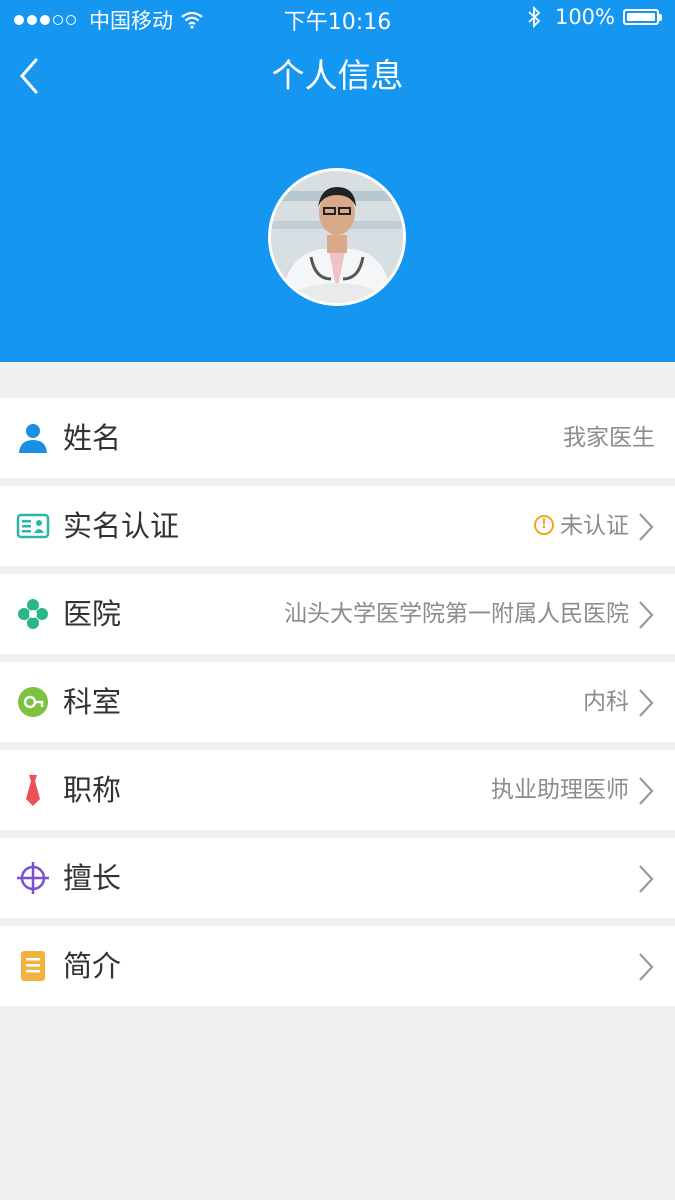  Describe the element at coordinates (33, 702) in the screenshot. I see `department-icon` at that location.